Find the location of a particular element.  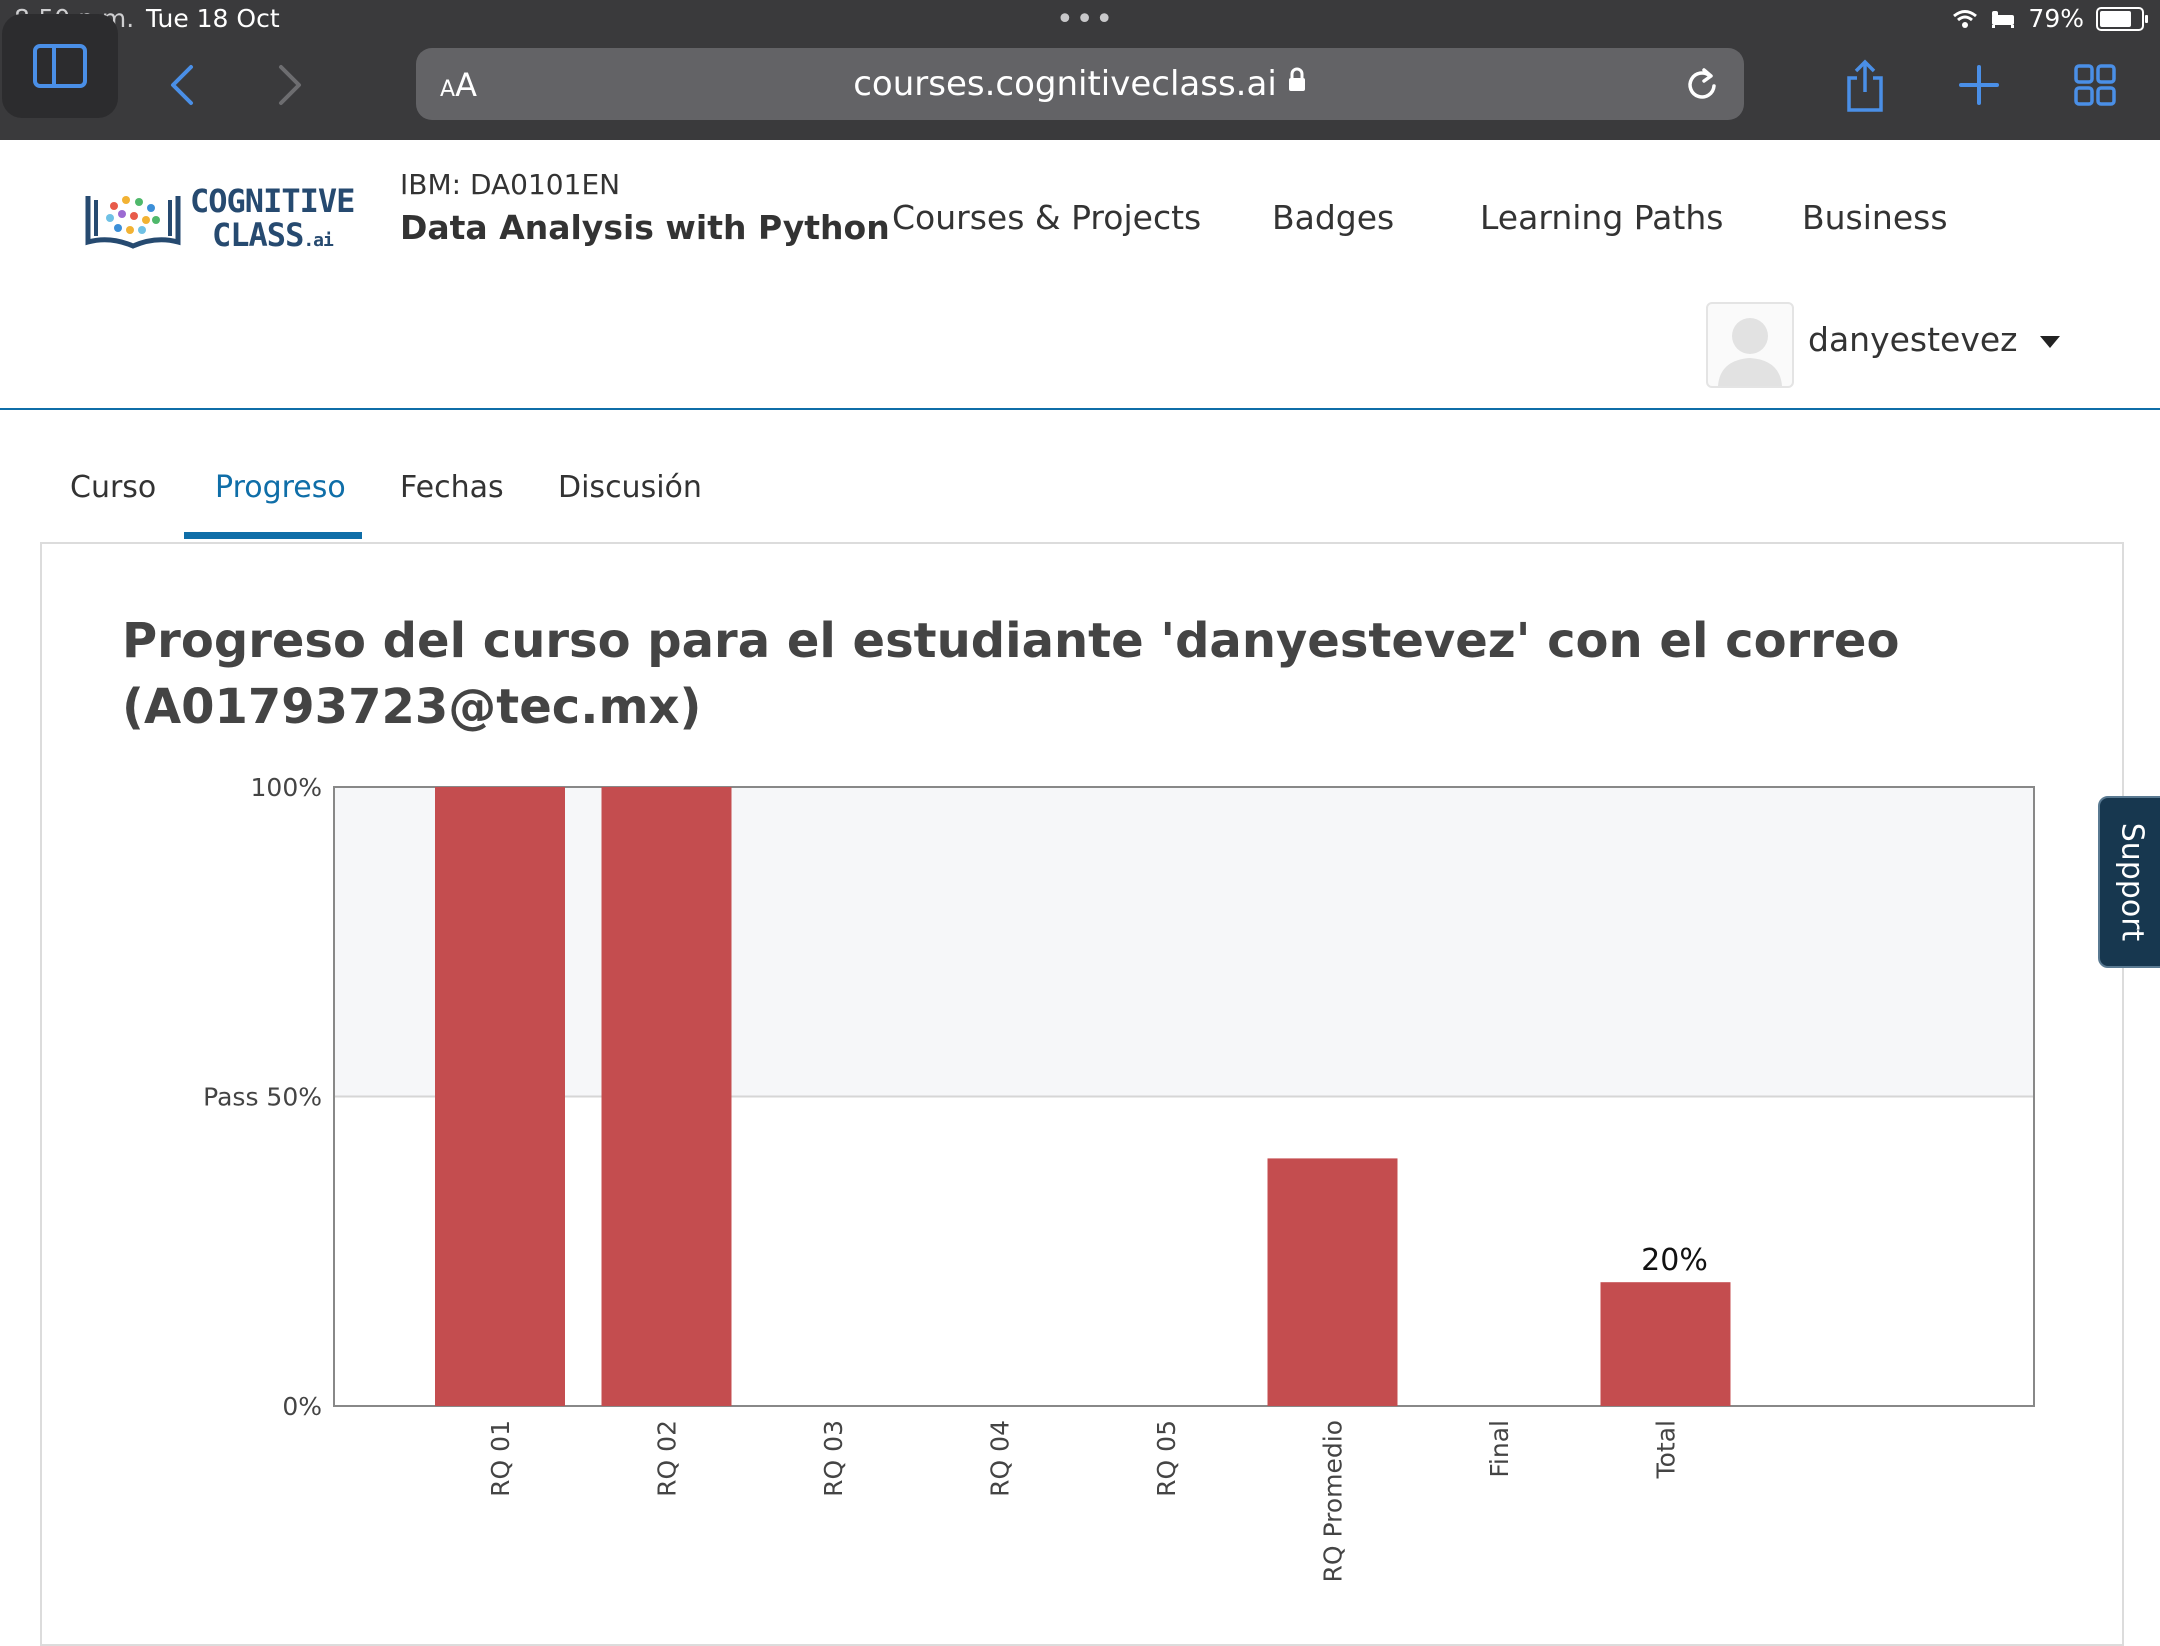

x-tick-label: RQ 02 is located at coordinates (667, 1458).